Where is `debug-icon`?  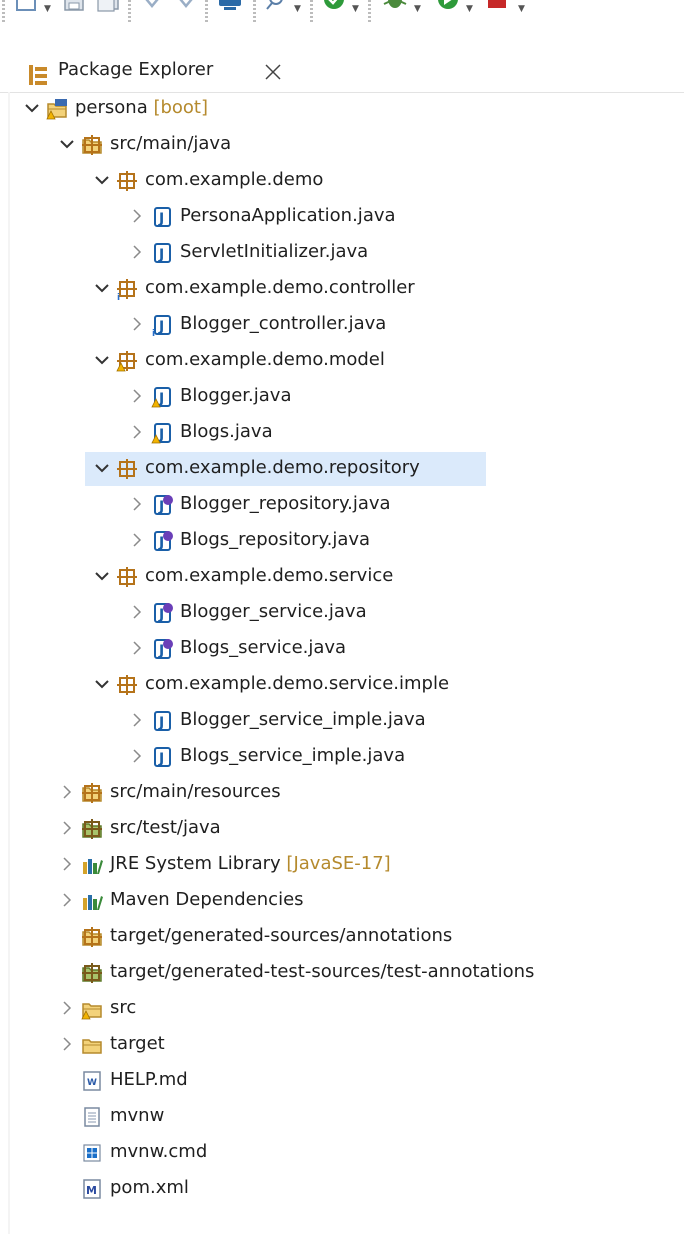
debug-icon is located at coordinates (395, 8).